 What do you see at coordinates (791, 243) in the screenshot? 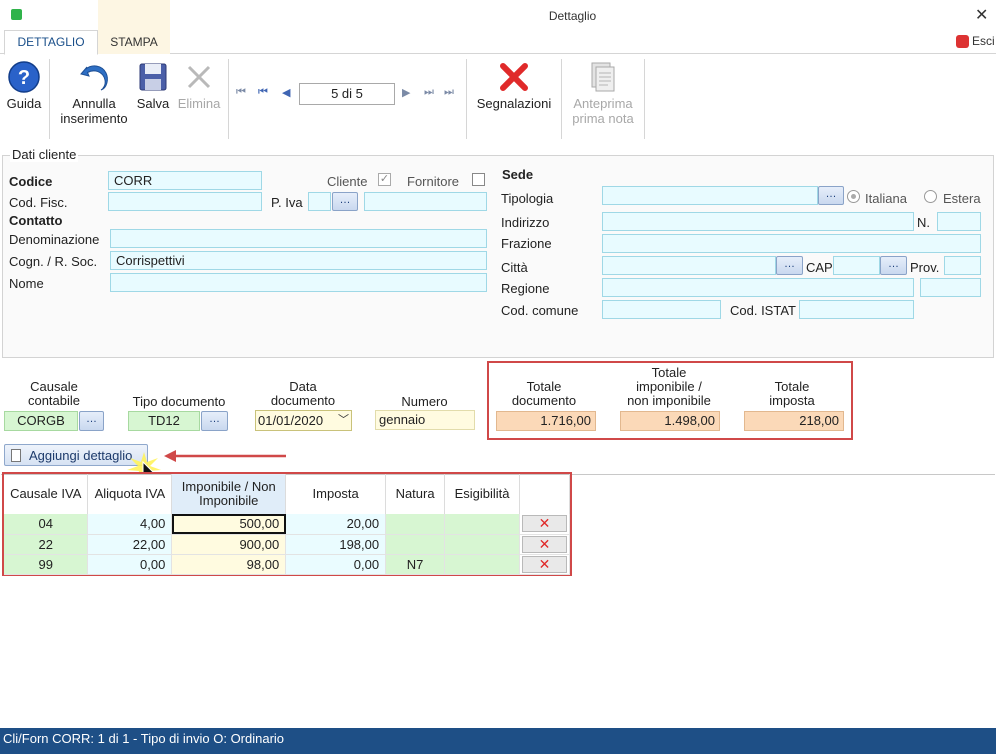
I see `frazione-input` at bounding box center [791, 243].